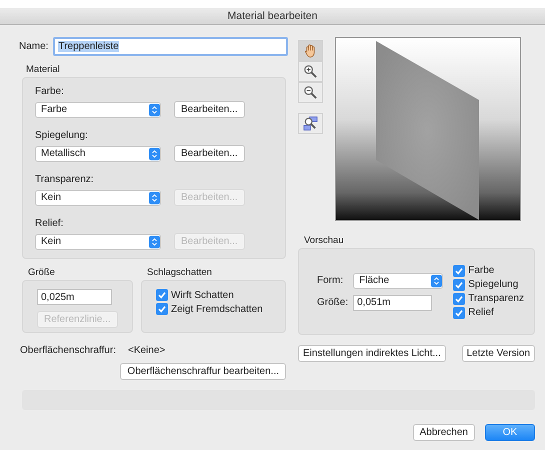 Image resolution: width=545 pixels, height=450 pixels. I want to click on zoom-in-icon, so click(310, 71).